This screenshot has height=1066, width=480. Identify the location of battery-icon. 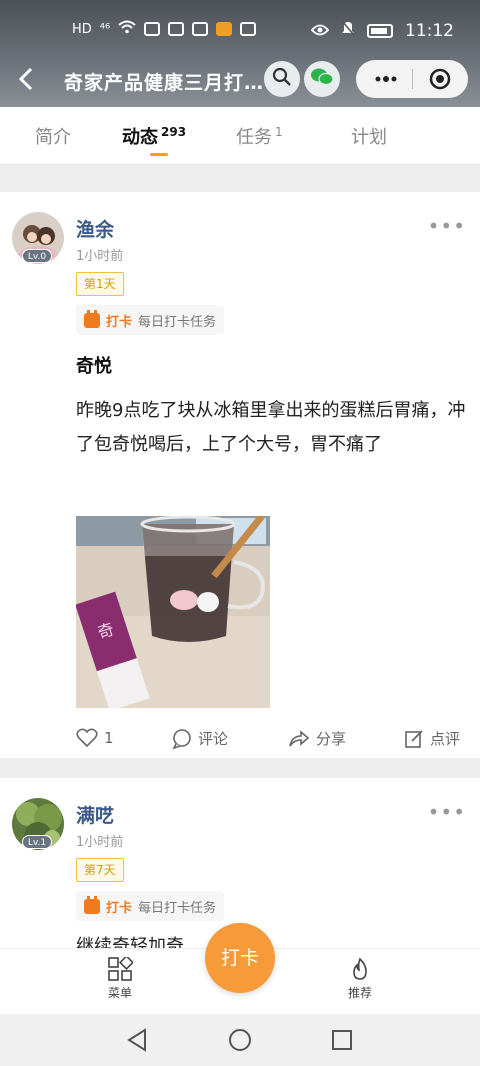
(380, 30).